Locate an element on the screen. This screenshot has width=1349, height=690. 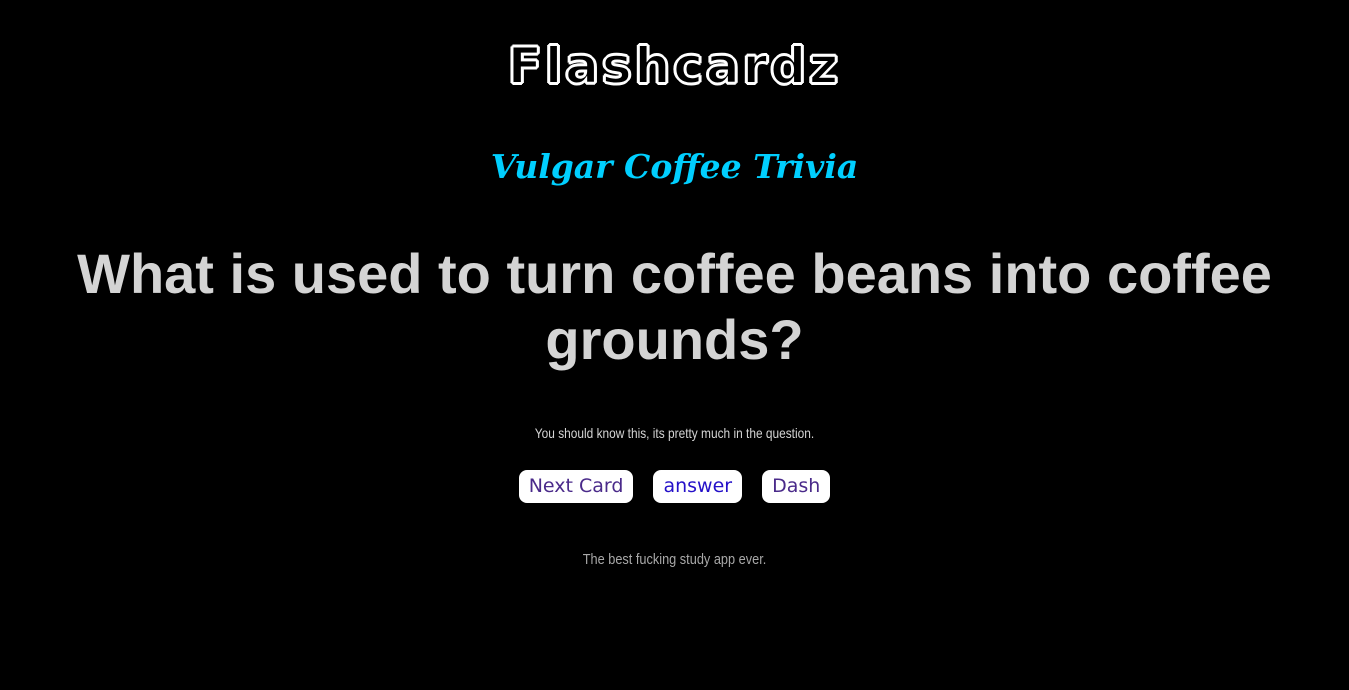
show-answer-button: answer is located at coordinates (698, 486).